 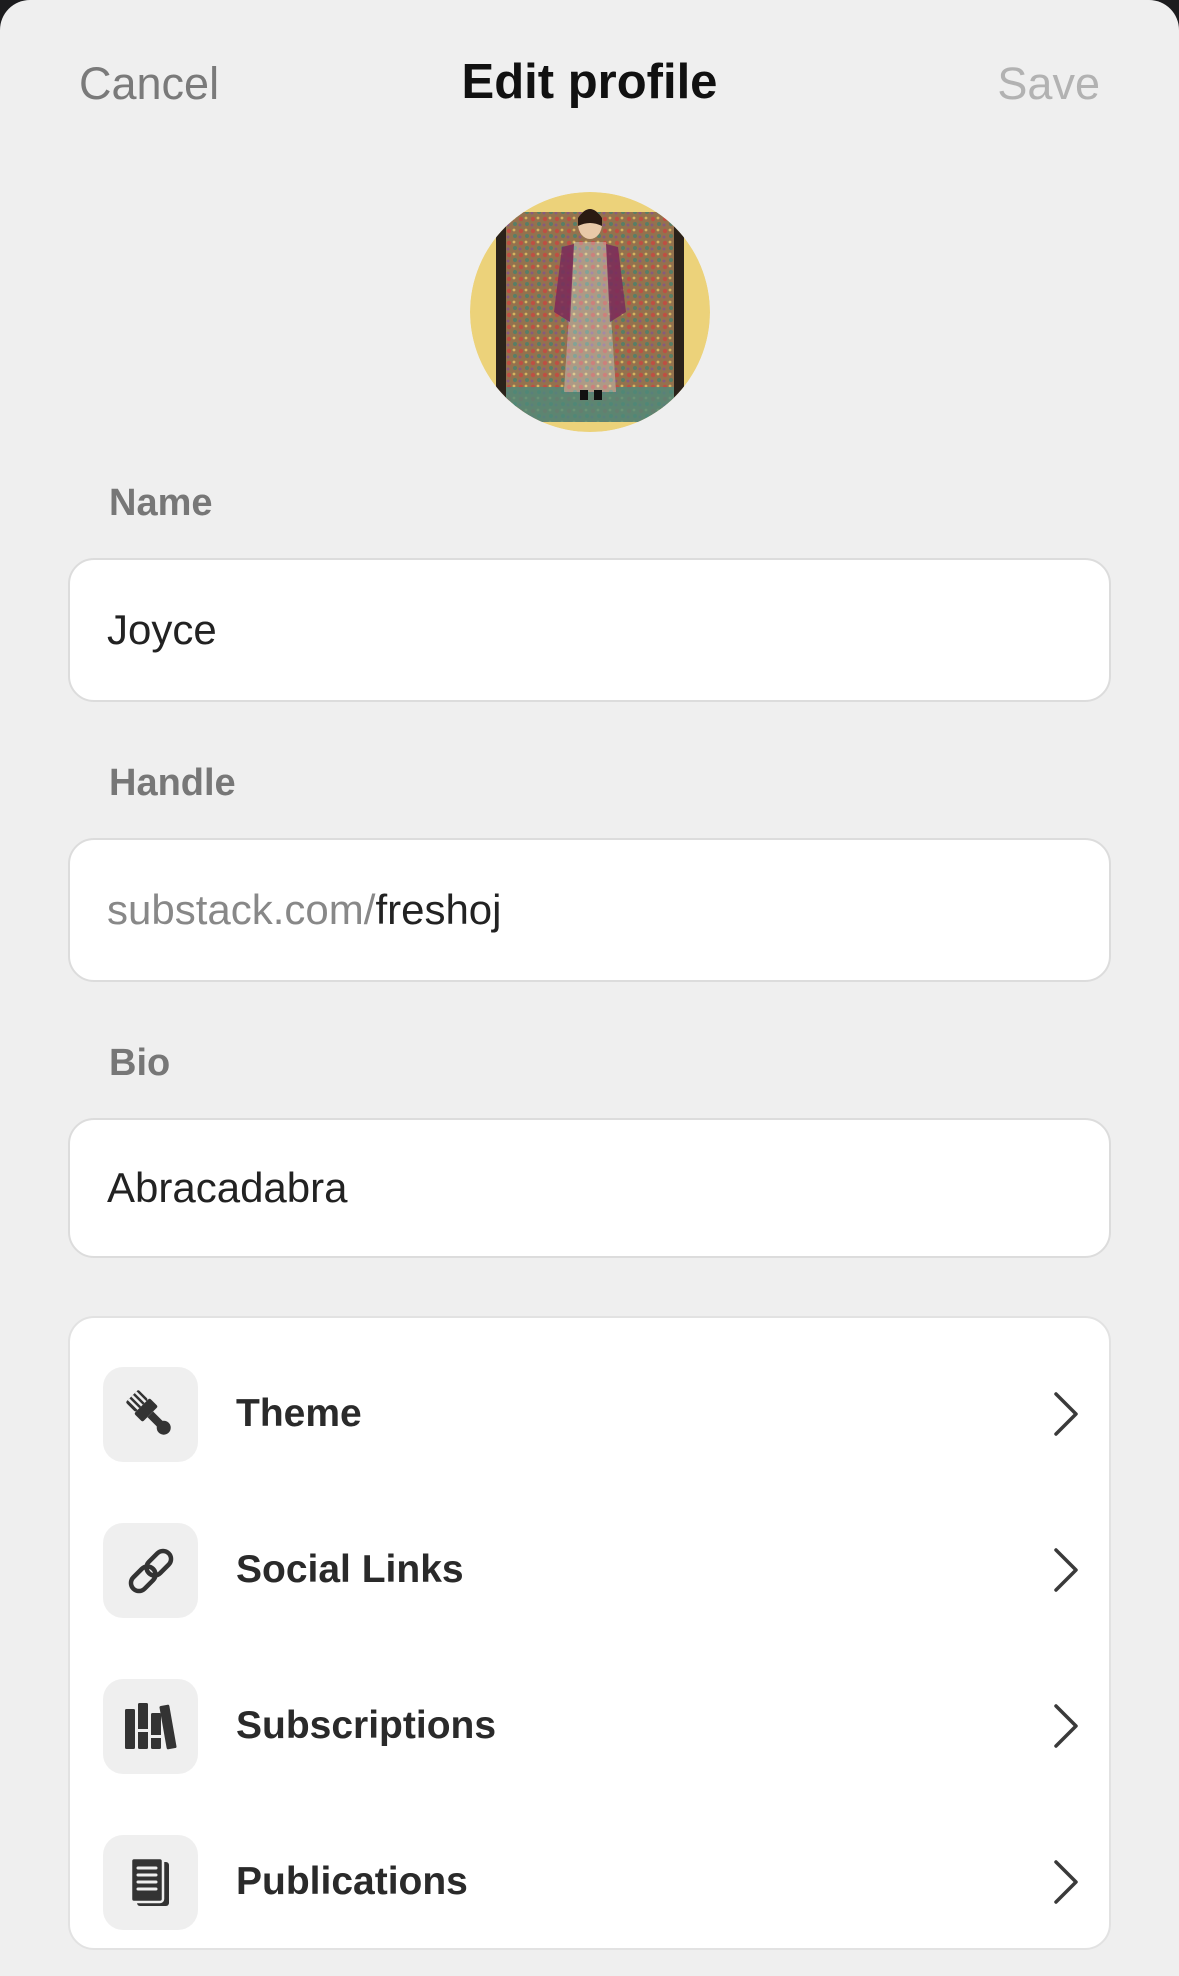 What do you see at coordinates (589, 1726) in the screenshot?
I see `menu-item-subscriptions: Subscriptions` at bounding box center [589, 1726].